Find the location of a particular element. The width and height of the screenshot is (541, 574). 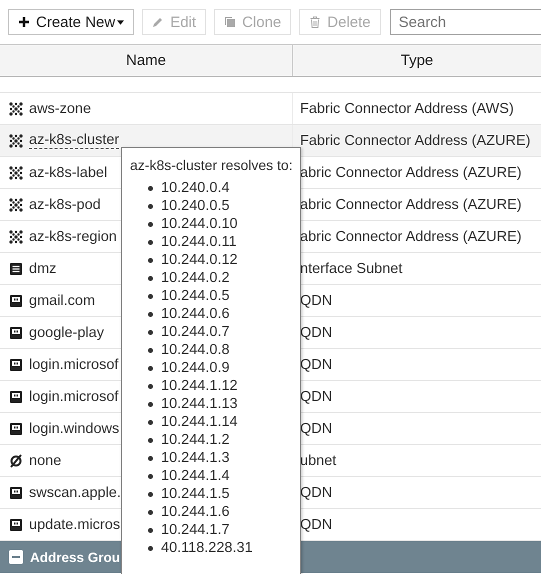

ip-address: 10.244.0.5 is located at coordinates (195, 296).